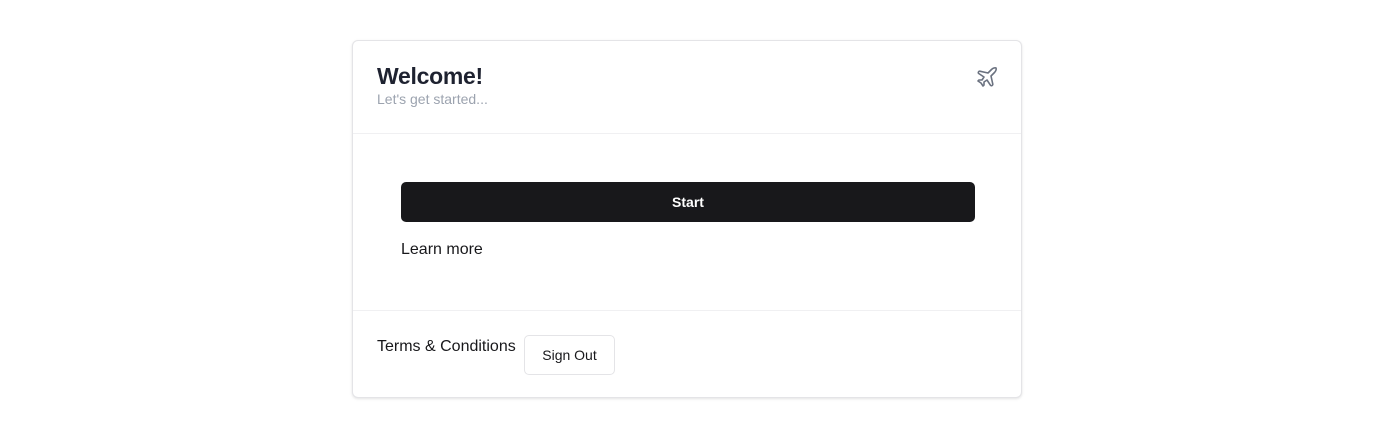 The height and width of the screenshot is (440, 1376). I want to click on start-button: Start, so click(688, 202).